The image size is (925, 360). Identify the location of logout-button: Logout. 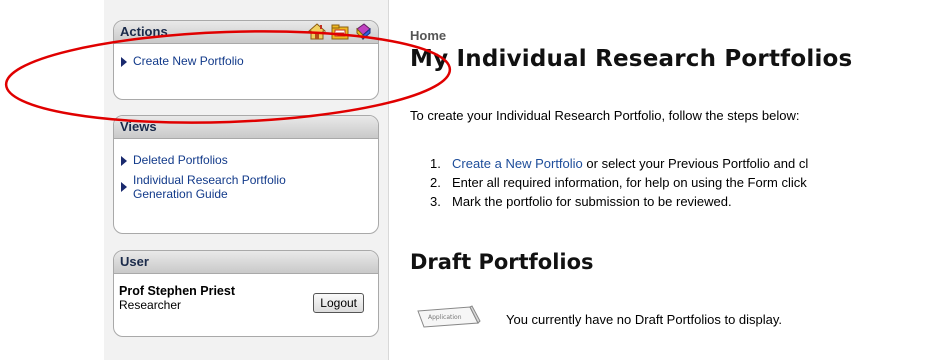
(338, 303).